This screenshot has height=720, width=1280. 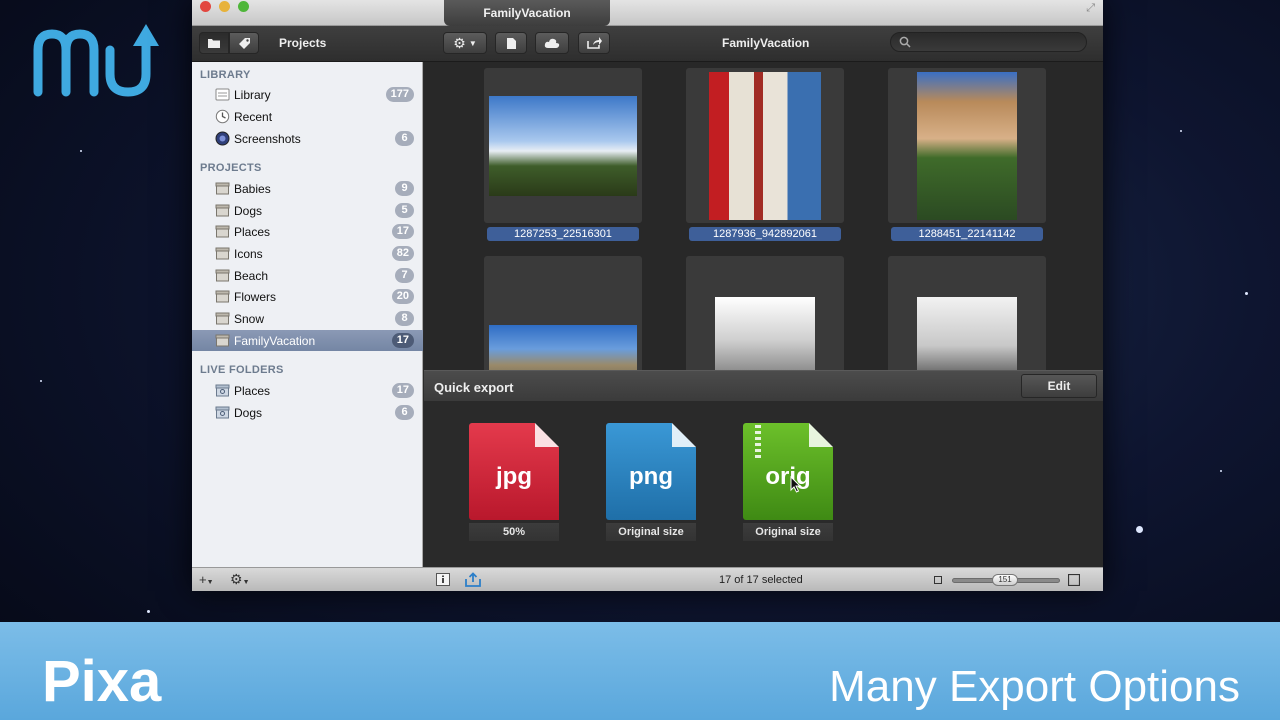 What do you see at coordinates (404, 210) in the screenshot?
I see `count-badge: 5` at bounding box center [404, 210].